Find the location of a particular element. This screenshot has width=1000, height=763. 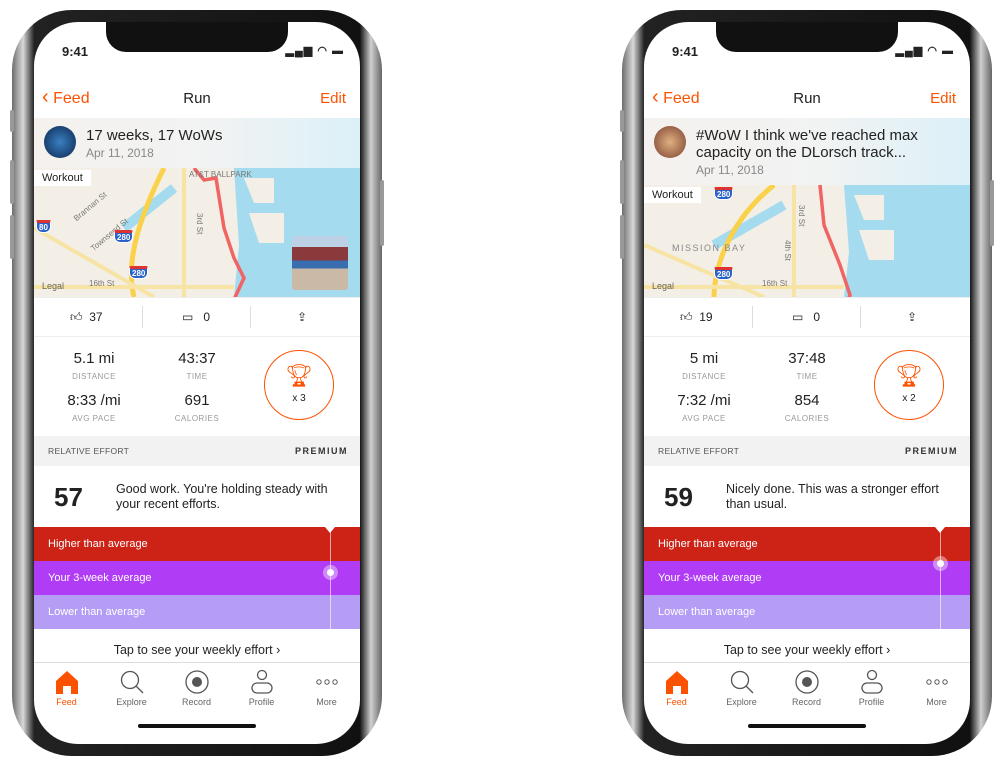

map-street-label: AT&T BALLPARK is located at coordinates (220, 174).